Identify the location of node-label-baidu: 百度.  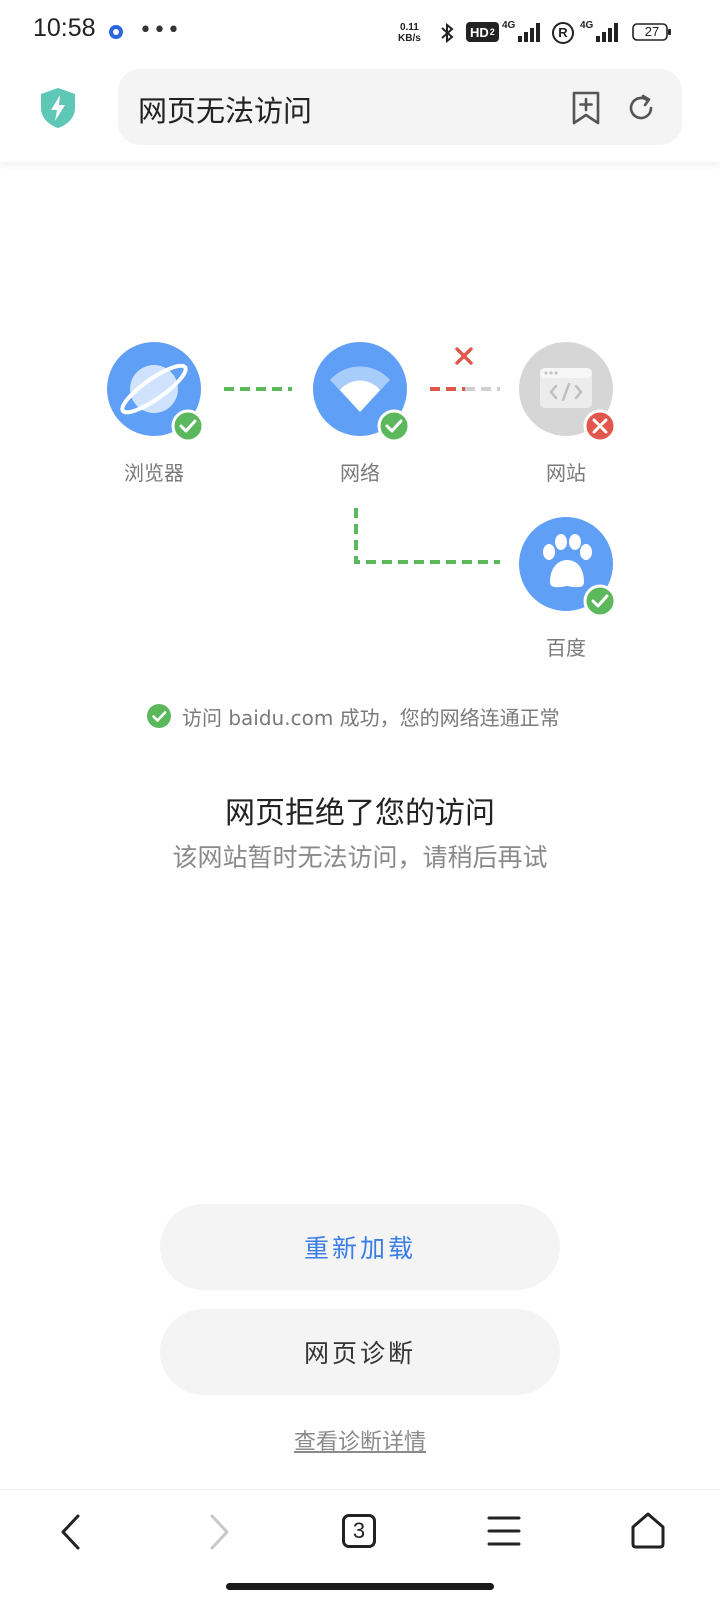
(566, 648).